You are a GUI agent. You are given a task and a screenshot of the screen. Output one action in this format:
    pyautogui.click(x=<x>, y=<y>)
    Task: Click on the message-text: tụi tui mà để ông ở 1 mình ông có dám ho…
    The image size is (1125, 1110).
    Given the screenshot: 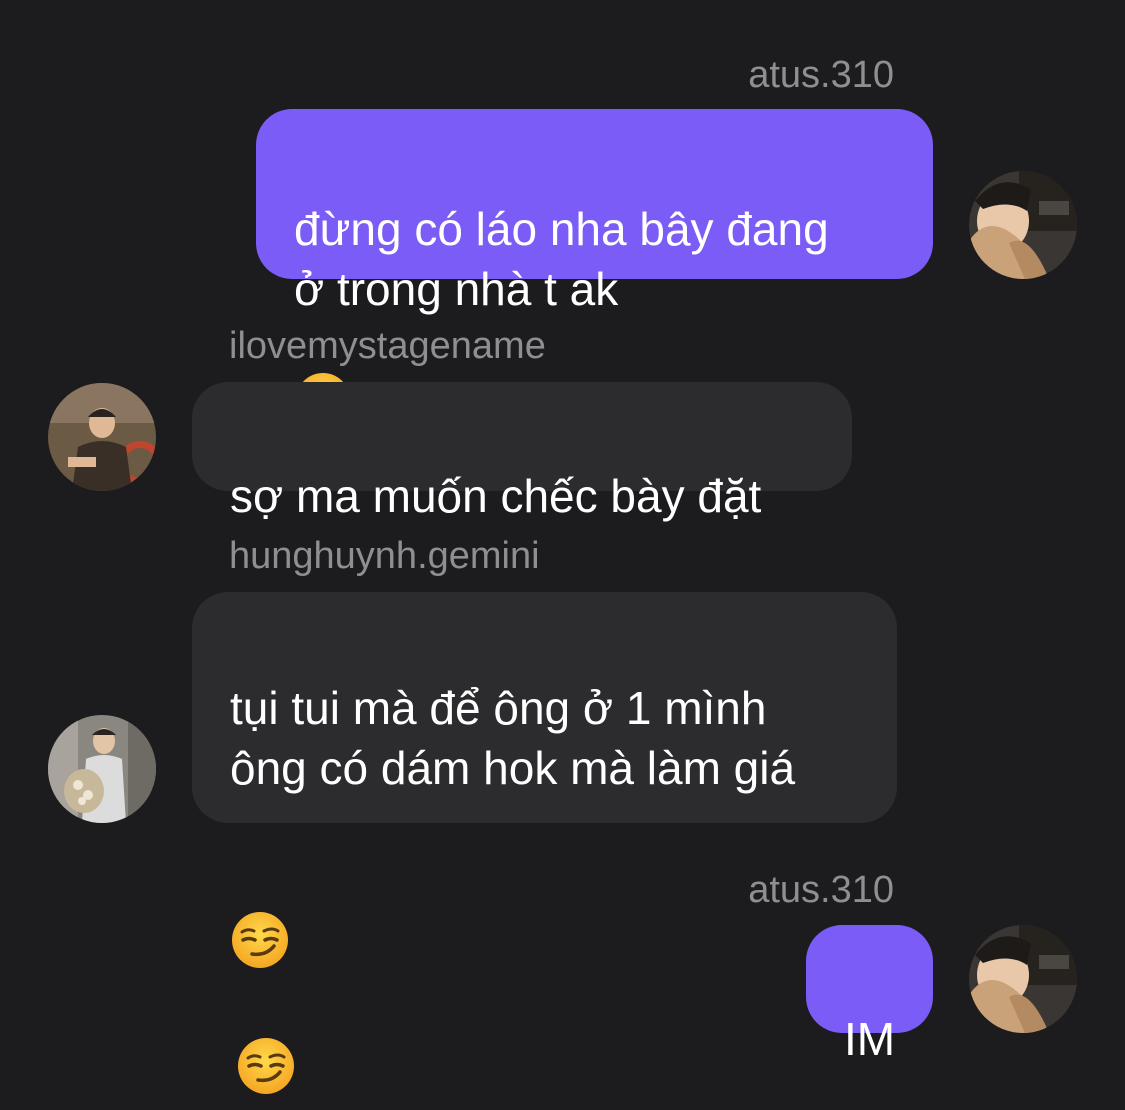 What is the action you would take?
    pyautogui.click(x=513, y=738)
    